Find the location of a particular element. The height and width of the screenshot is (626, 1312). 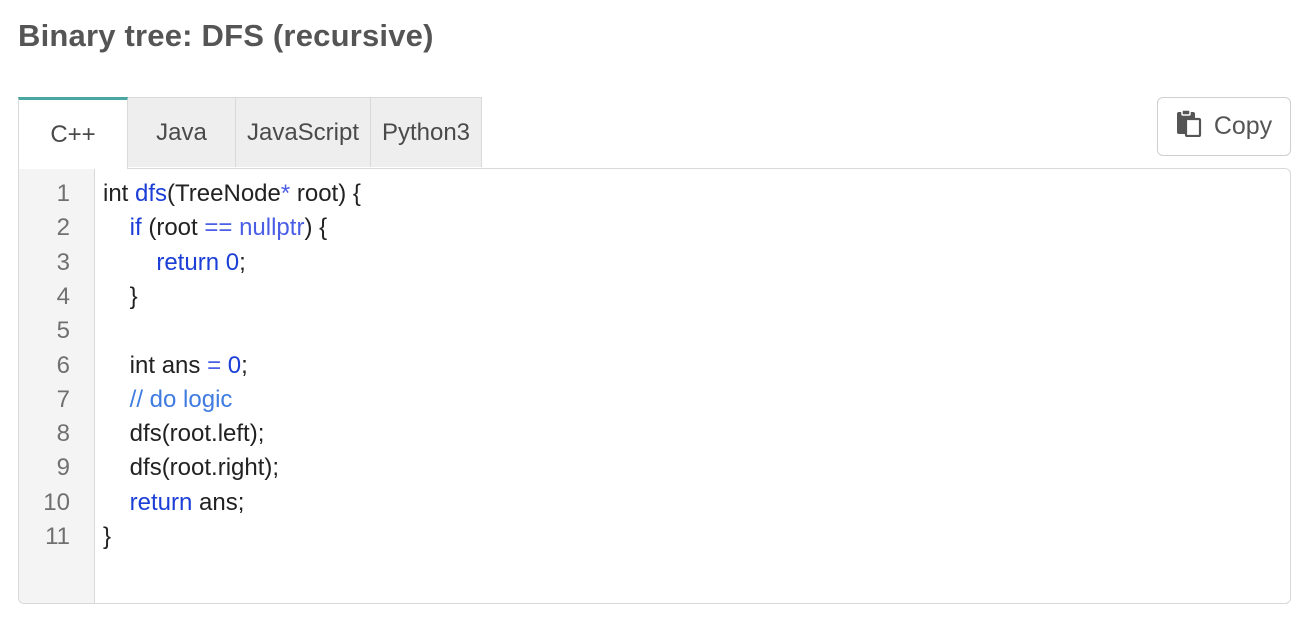

line-number: 10 is located at coordinates (56, 502).